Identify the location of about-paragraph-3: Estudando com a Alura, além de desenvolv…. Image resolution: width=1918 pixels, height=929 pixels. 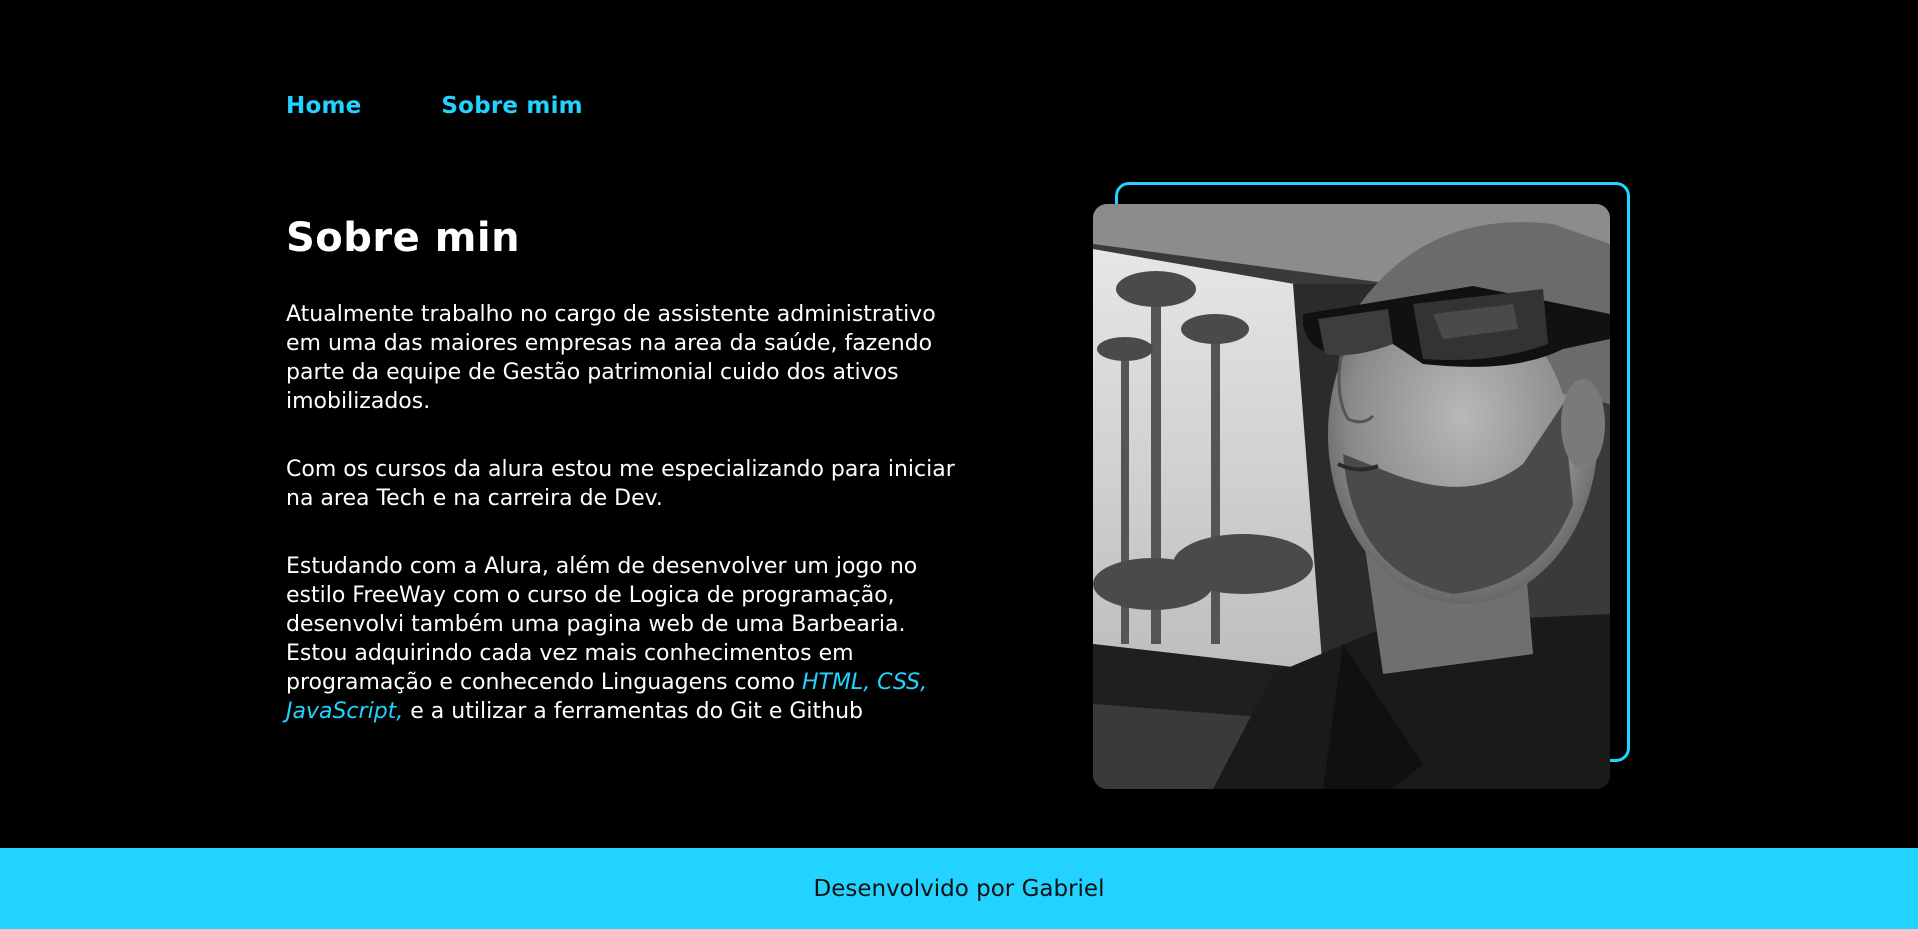
(621, 639).